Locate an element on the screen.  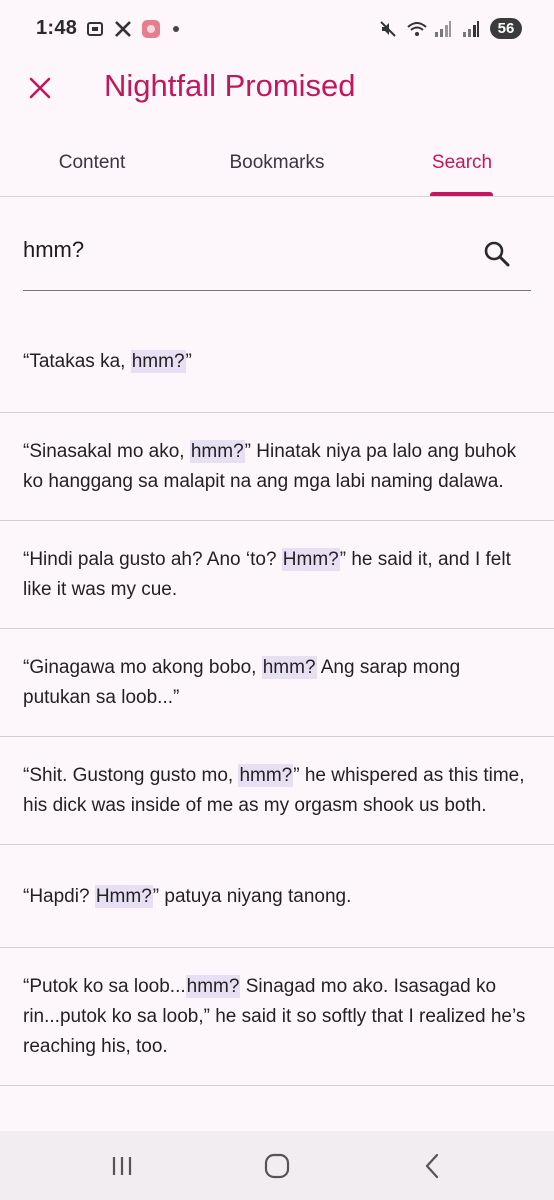
home-button is located at coordinates (277, 1166).